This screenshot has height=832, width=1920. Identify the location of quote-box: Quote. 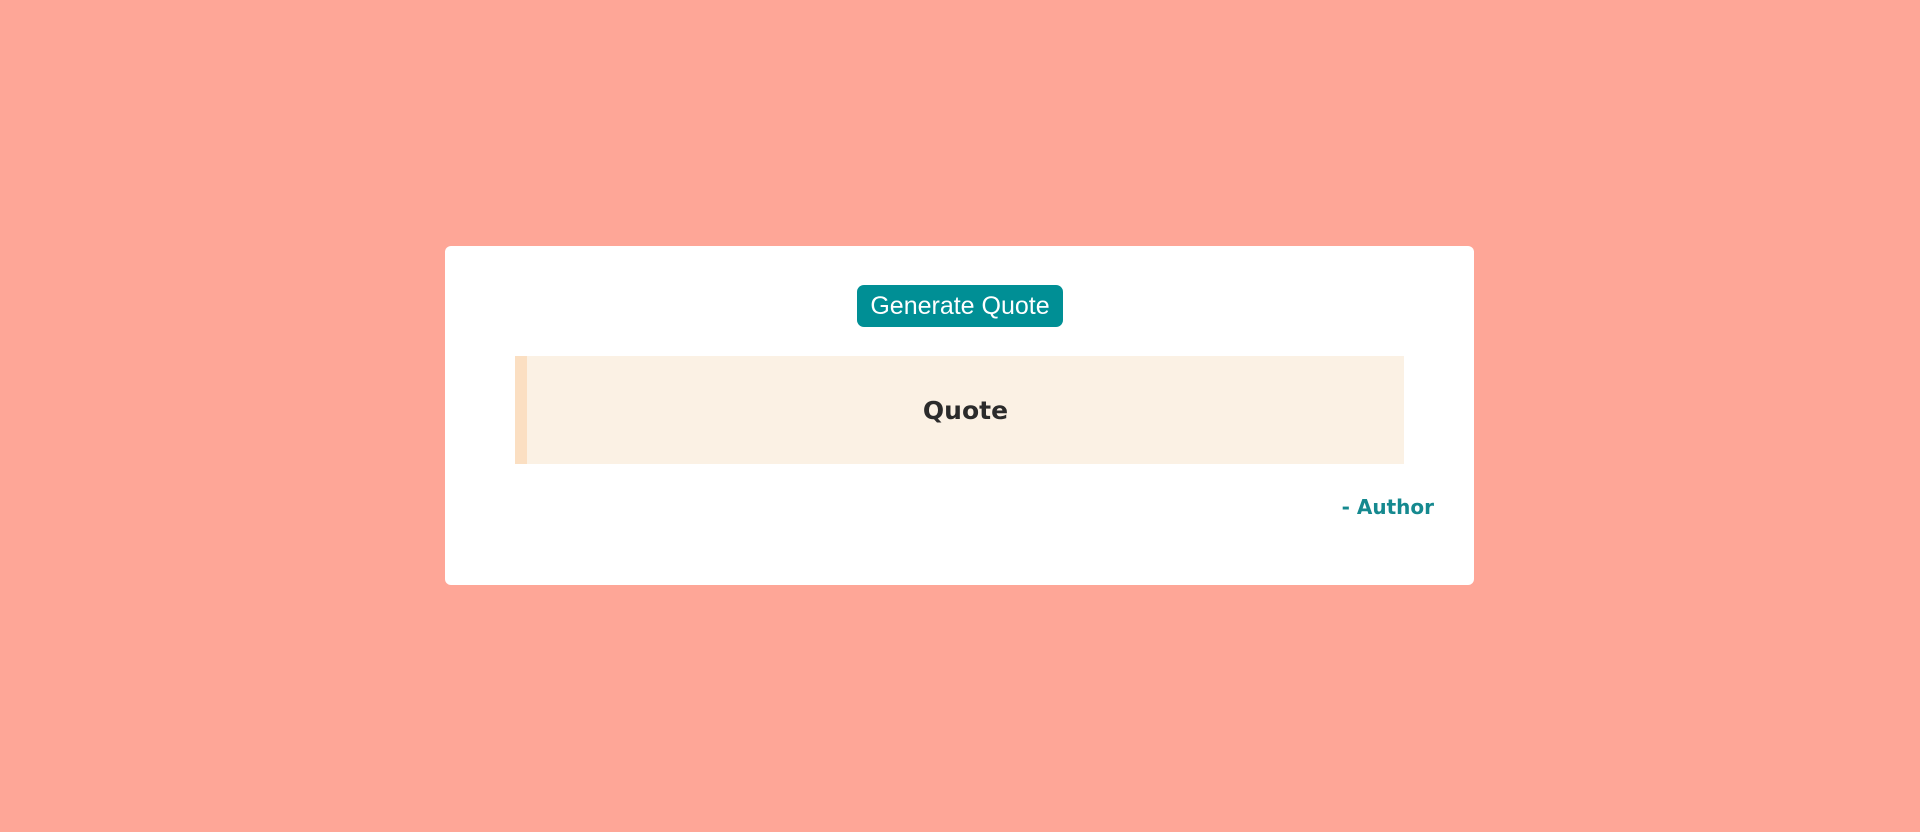
(959, 410).